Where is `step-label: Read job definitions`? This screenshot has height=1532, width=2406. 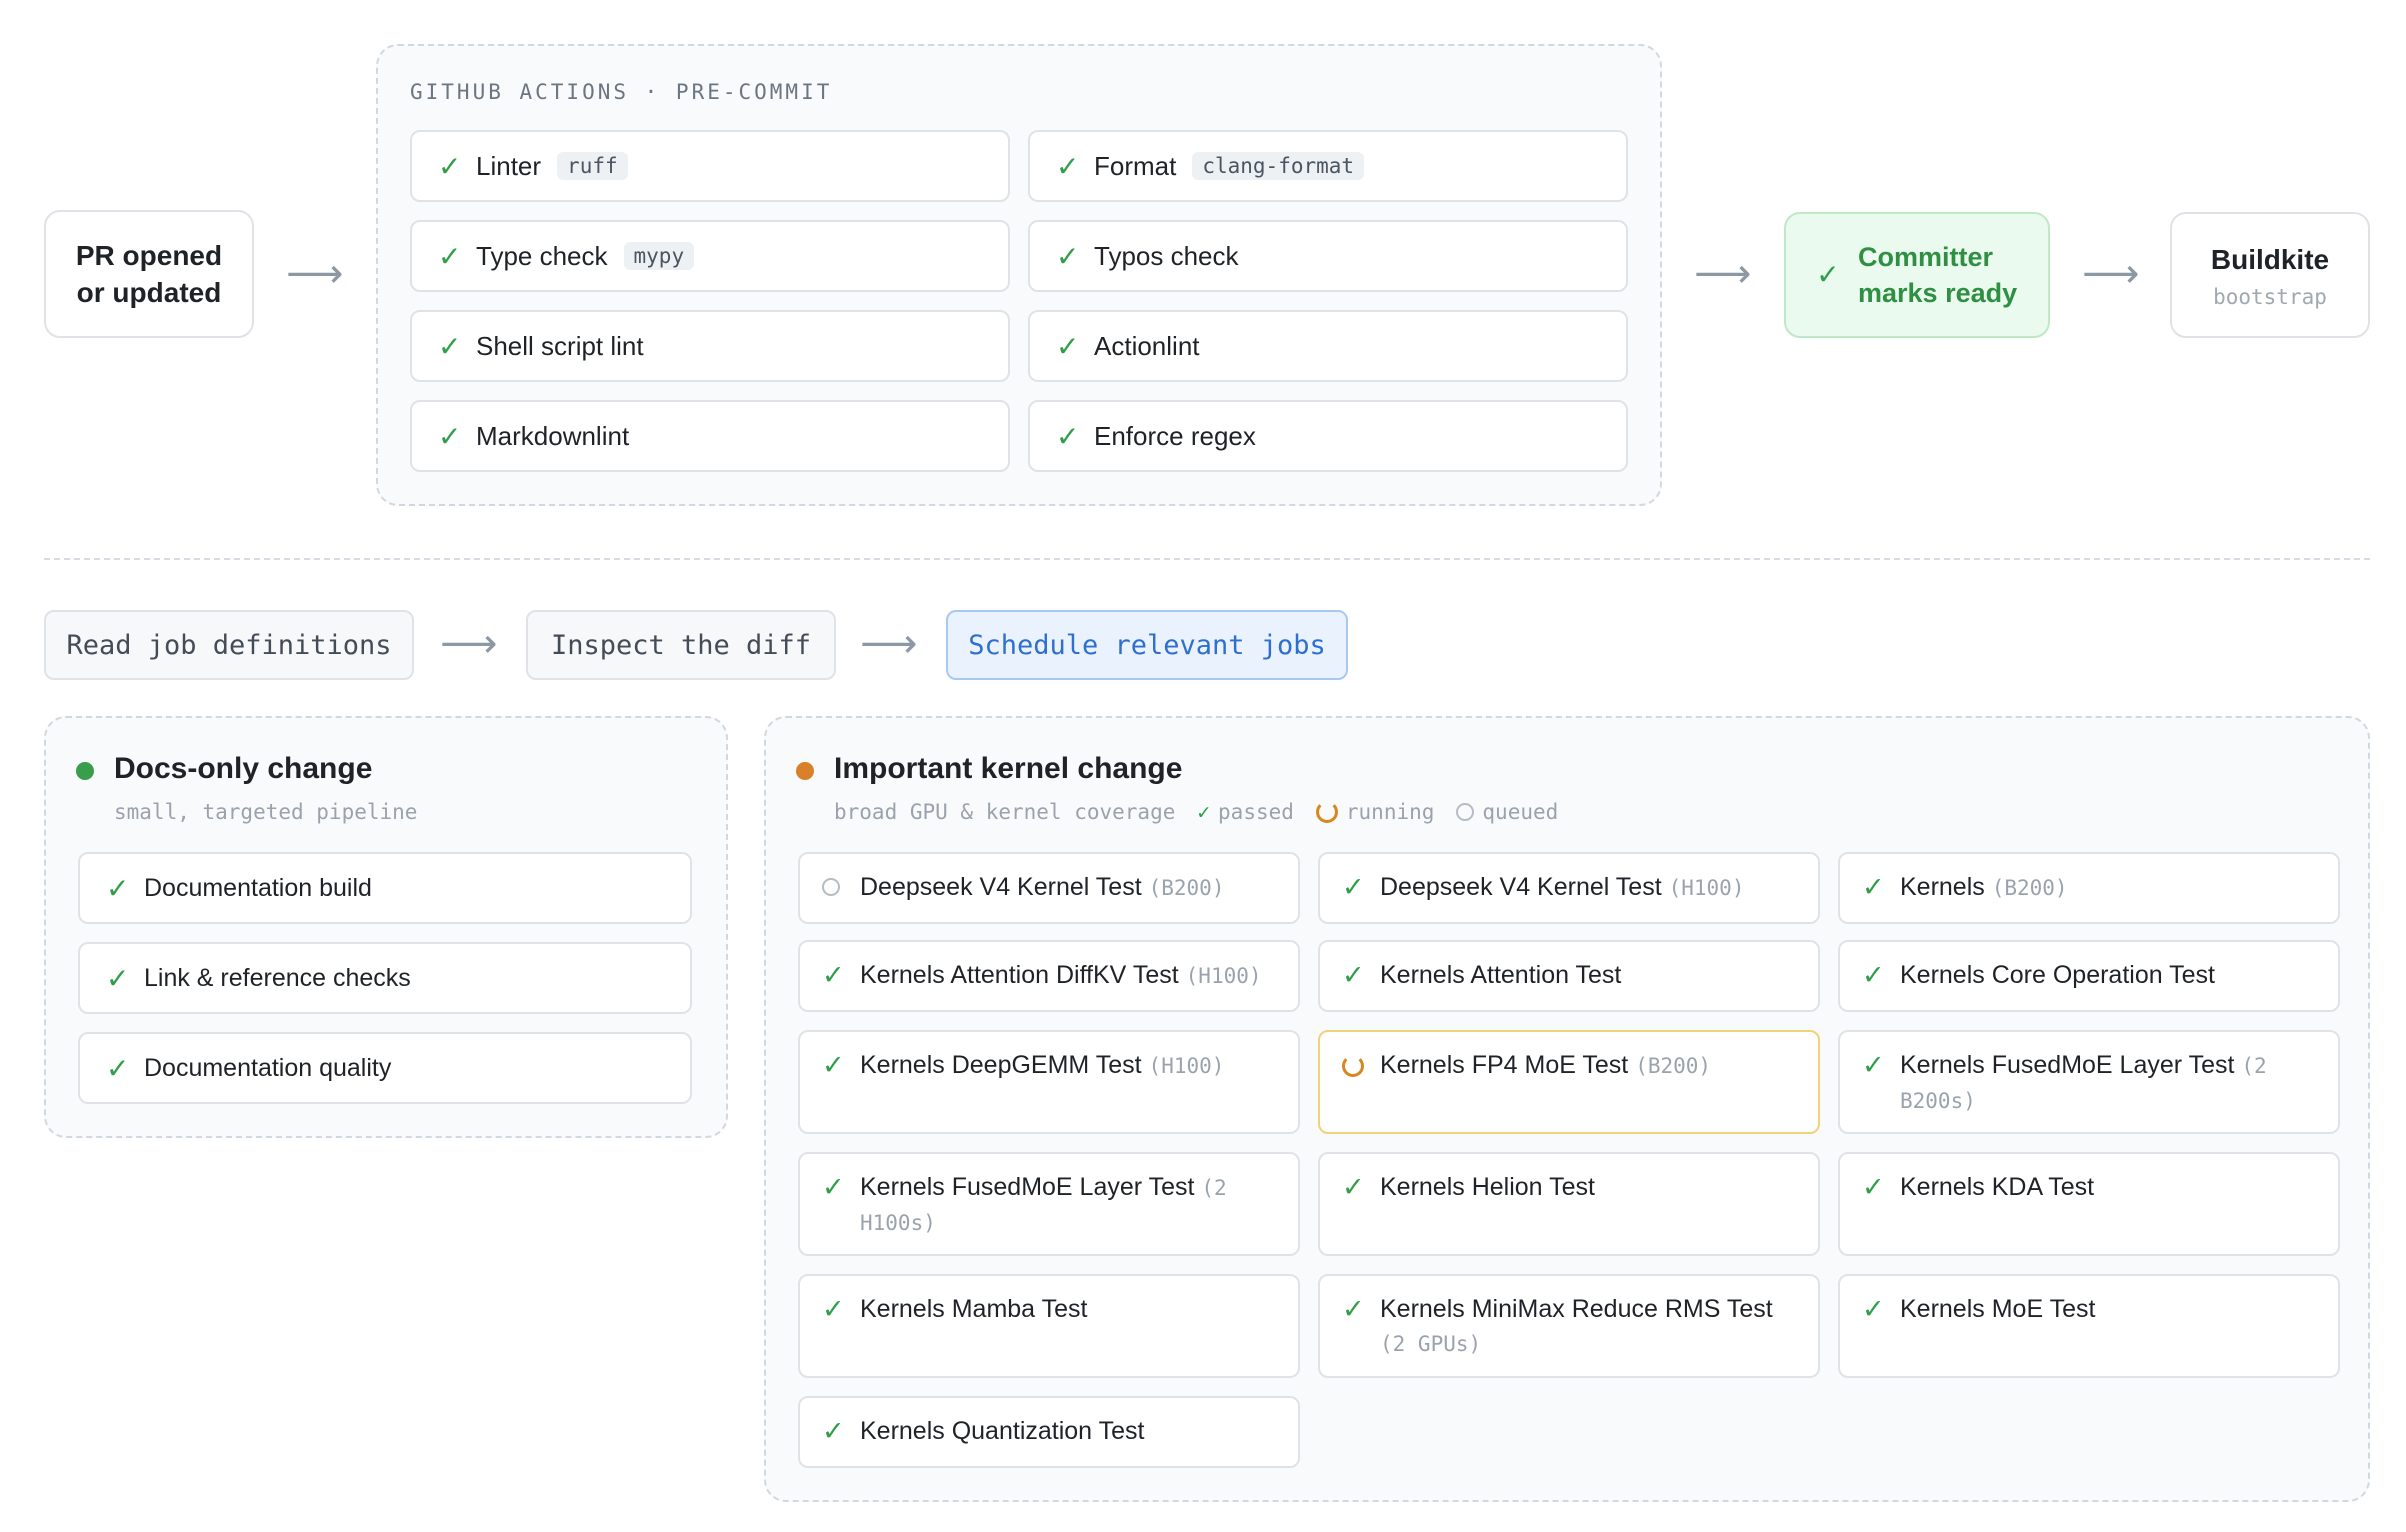 step-label: Read job definitions is located at coordinates (229, 645).